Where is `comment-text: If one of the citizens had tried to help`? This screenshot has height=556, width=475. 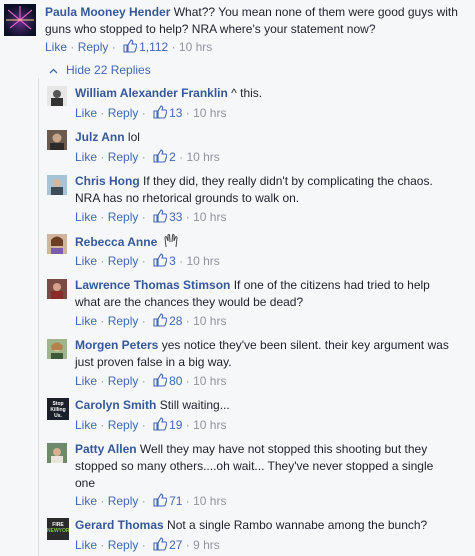 comment-text: If one of the citizens had tried to help is located at coordinates (331, 285).